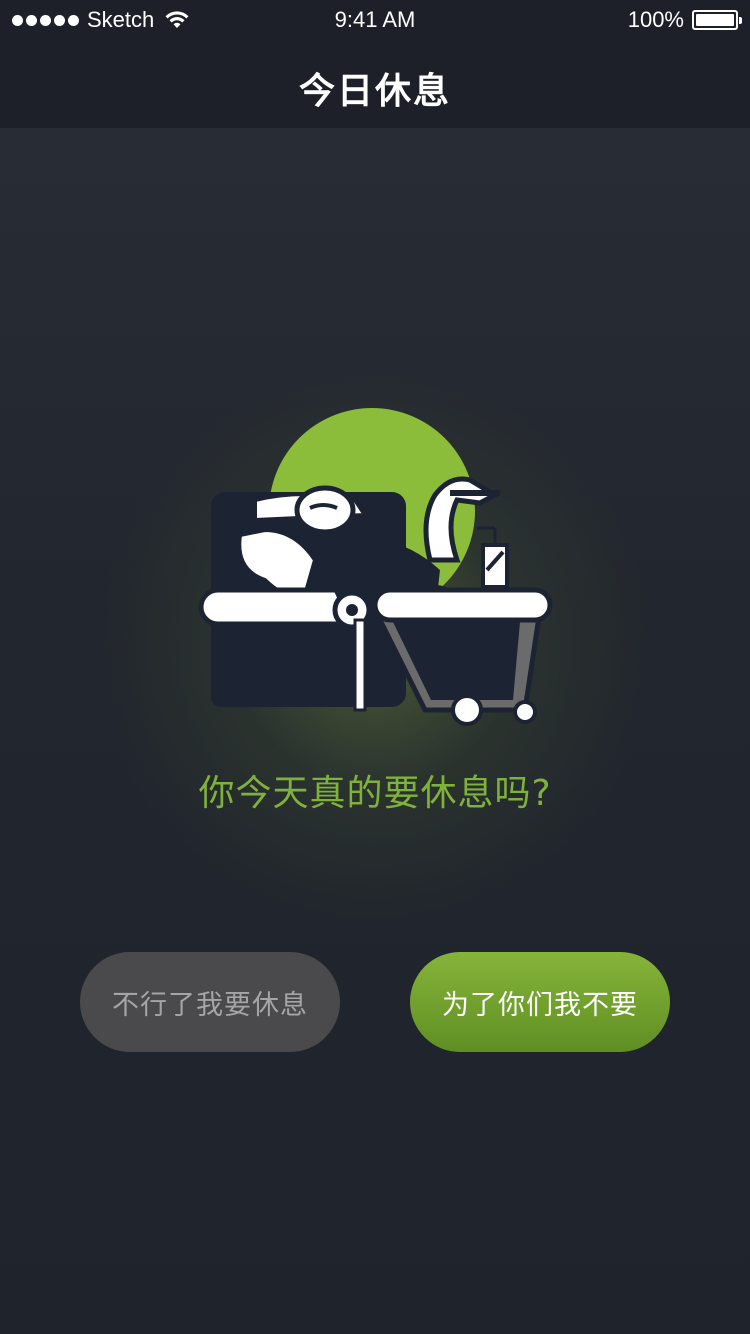 This screenshot has height=1334, width=750. What do you see at coordinates (540, 1002) in the screenshot?
I see `stay-button: 为了你们我不要` at bounding box center [540, 1002].